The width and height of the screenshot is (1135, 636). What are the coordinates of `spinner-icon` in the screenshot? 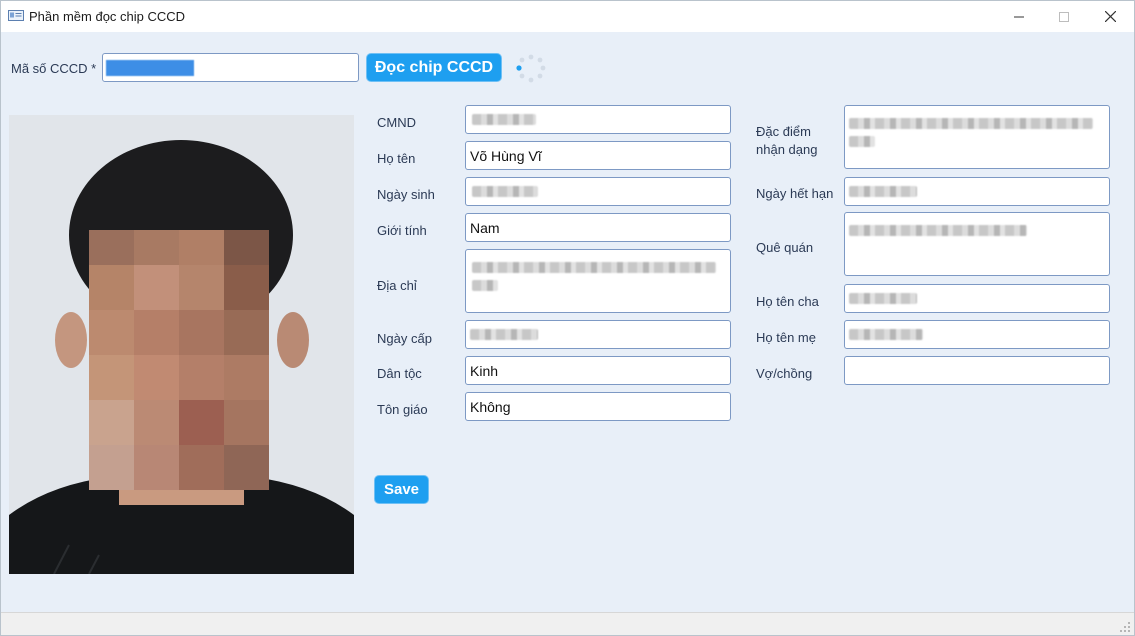 It's located at (531, 68).